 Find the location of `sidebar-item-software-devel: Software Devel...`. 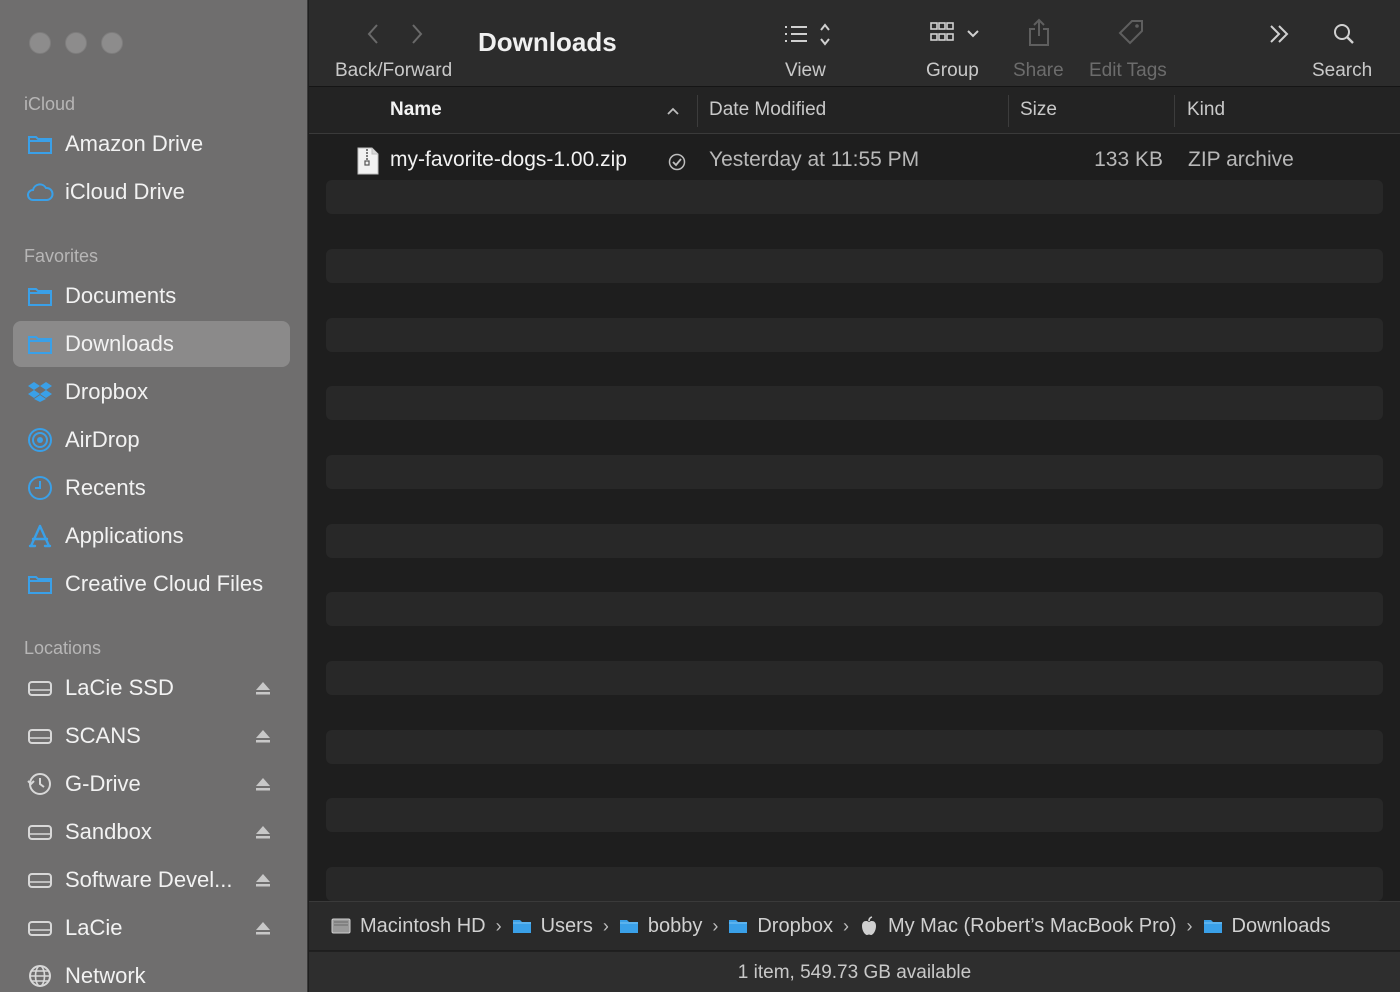

sidebar-item-software-devel: Software Devel... is located at coordinates (151, 880).